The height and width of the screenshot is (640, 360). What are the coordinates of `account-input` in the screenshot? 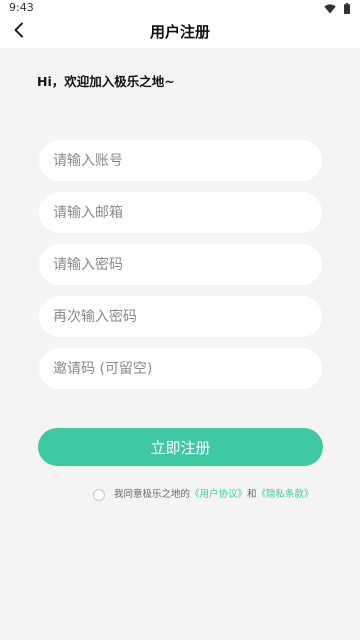 It's located at (180, 160).